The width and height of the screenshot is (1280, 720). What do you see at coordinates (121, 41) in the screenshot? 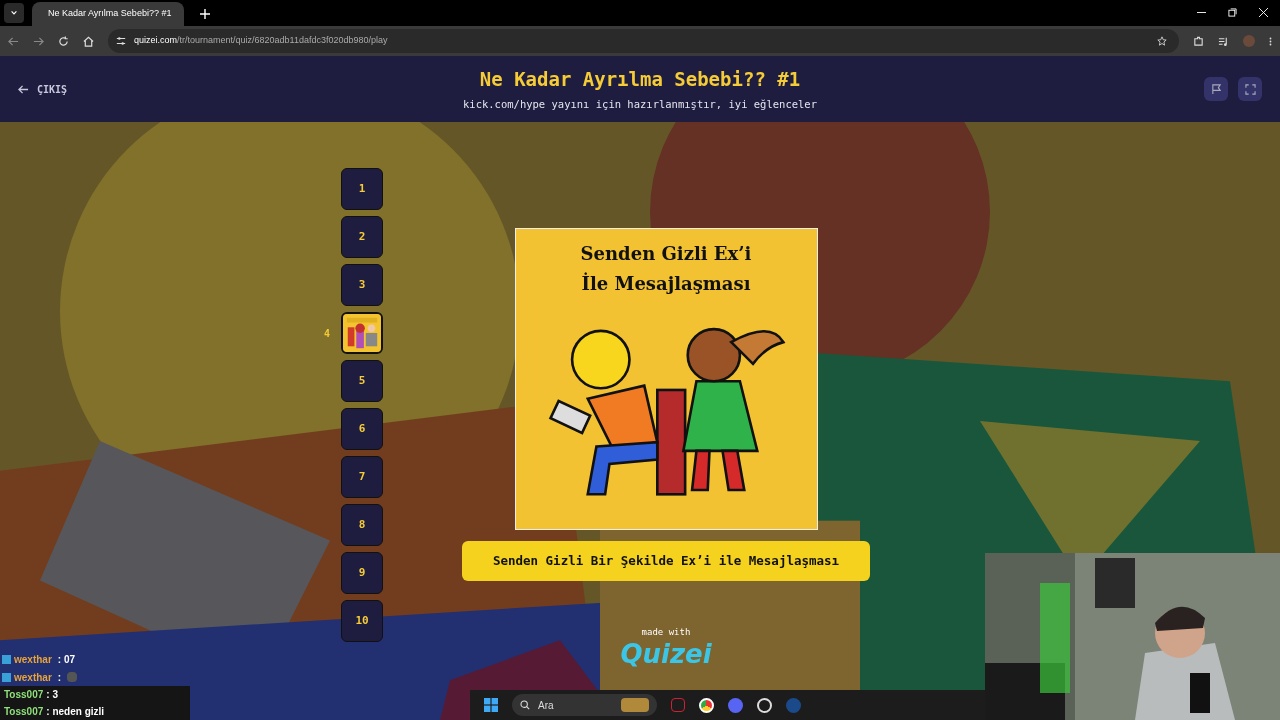
I see `site-settings-icon` at bounding box center [121, 41].